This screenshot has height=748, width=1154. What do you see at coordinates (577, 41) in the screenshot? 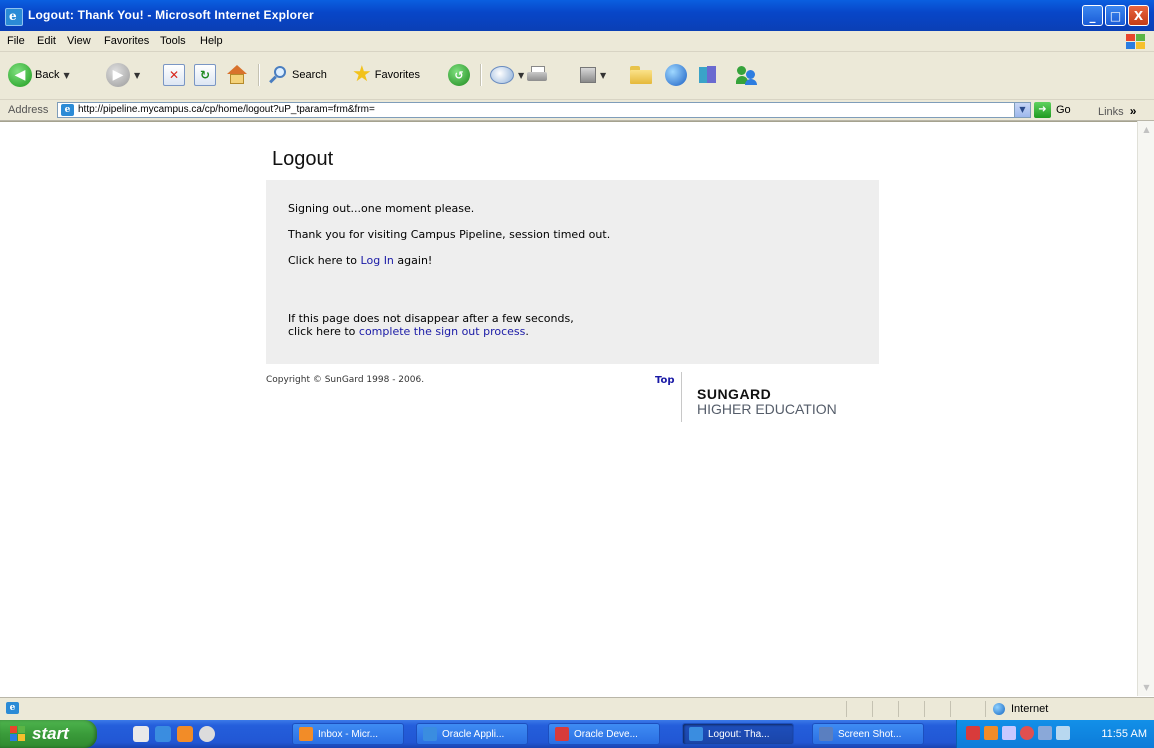
I see `menu-bar: File Edit View Favorites Tools Help` at bounding box center [577, 41].